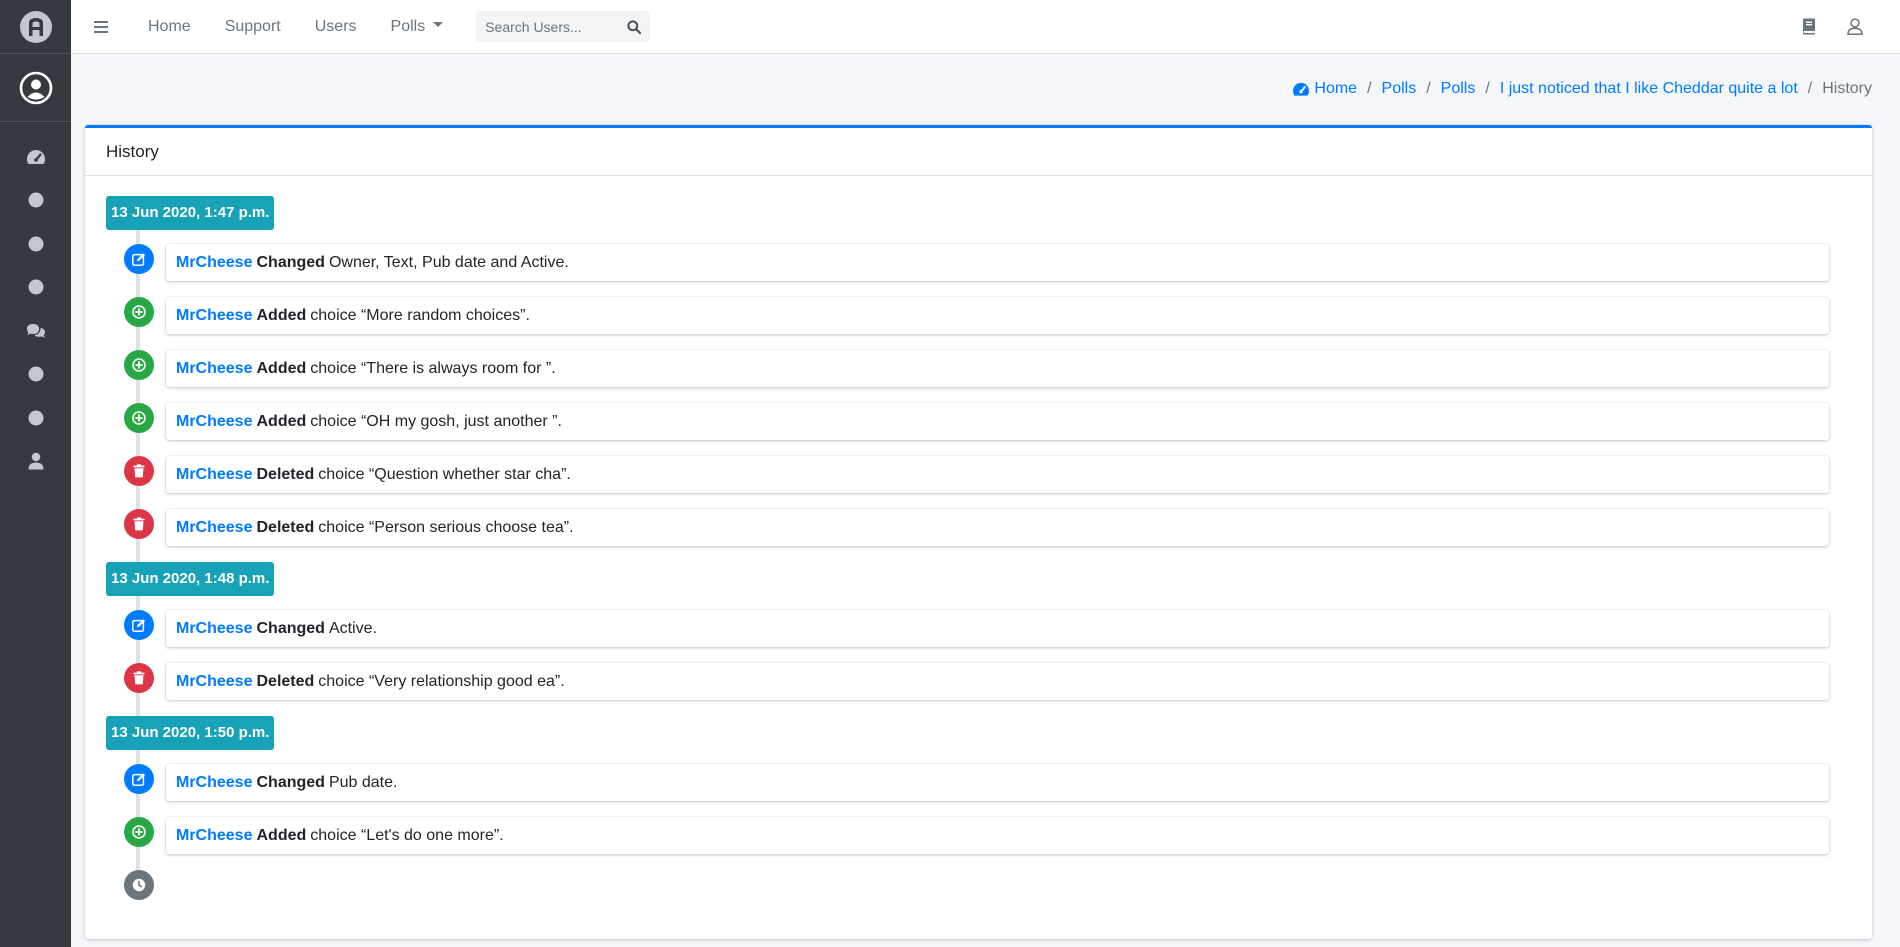 The width and height of the screenshot is (1900, 947). I want to click on time-label: 13 Jun 2020, 1:48 p.m., so click(989, 579).